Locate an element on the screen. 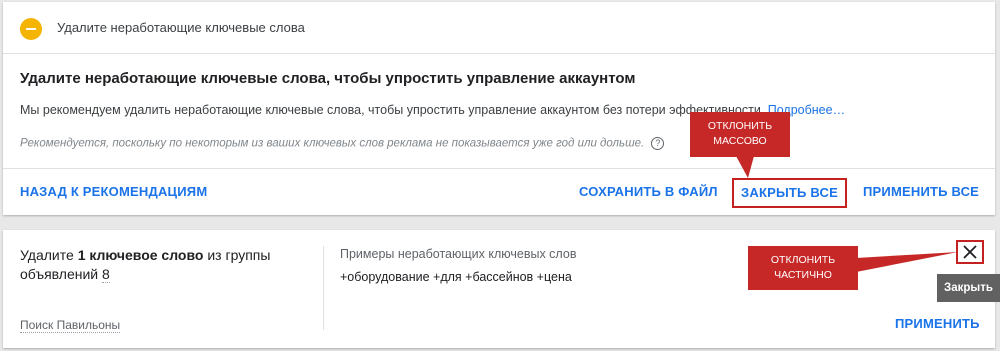 This screenshot has height=351, width=1000. header-title: Удалите неработающие ключевые слова is located at coordinates (181, 27).